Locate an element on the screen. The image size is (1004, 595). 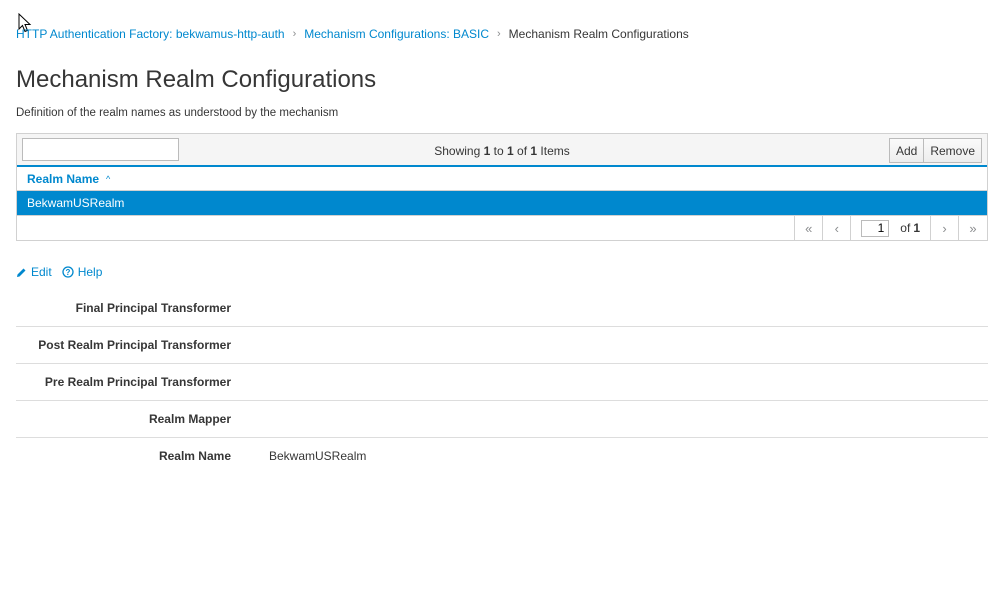
edit-link: Edit is located at coordinates (34, 272).